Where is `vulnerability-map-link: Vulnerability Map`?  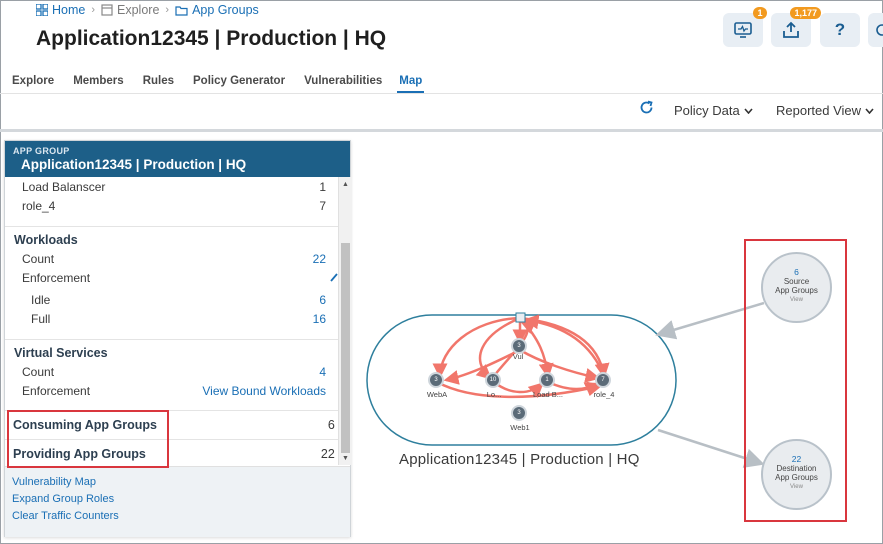
vulnerability-map-link: Vulnerability Map is located at coordinates (177, 482).